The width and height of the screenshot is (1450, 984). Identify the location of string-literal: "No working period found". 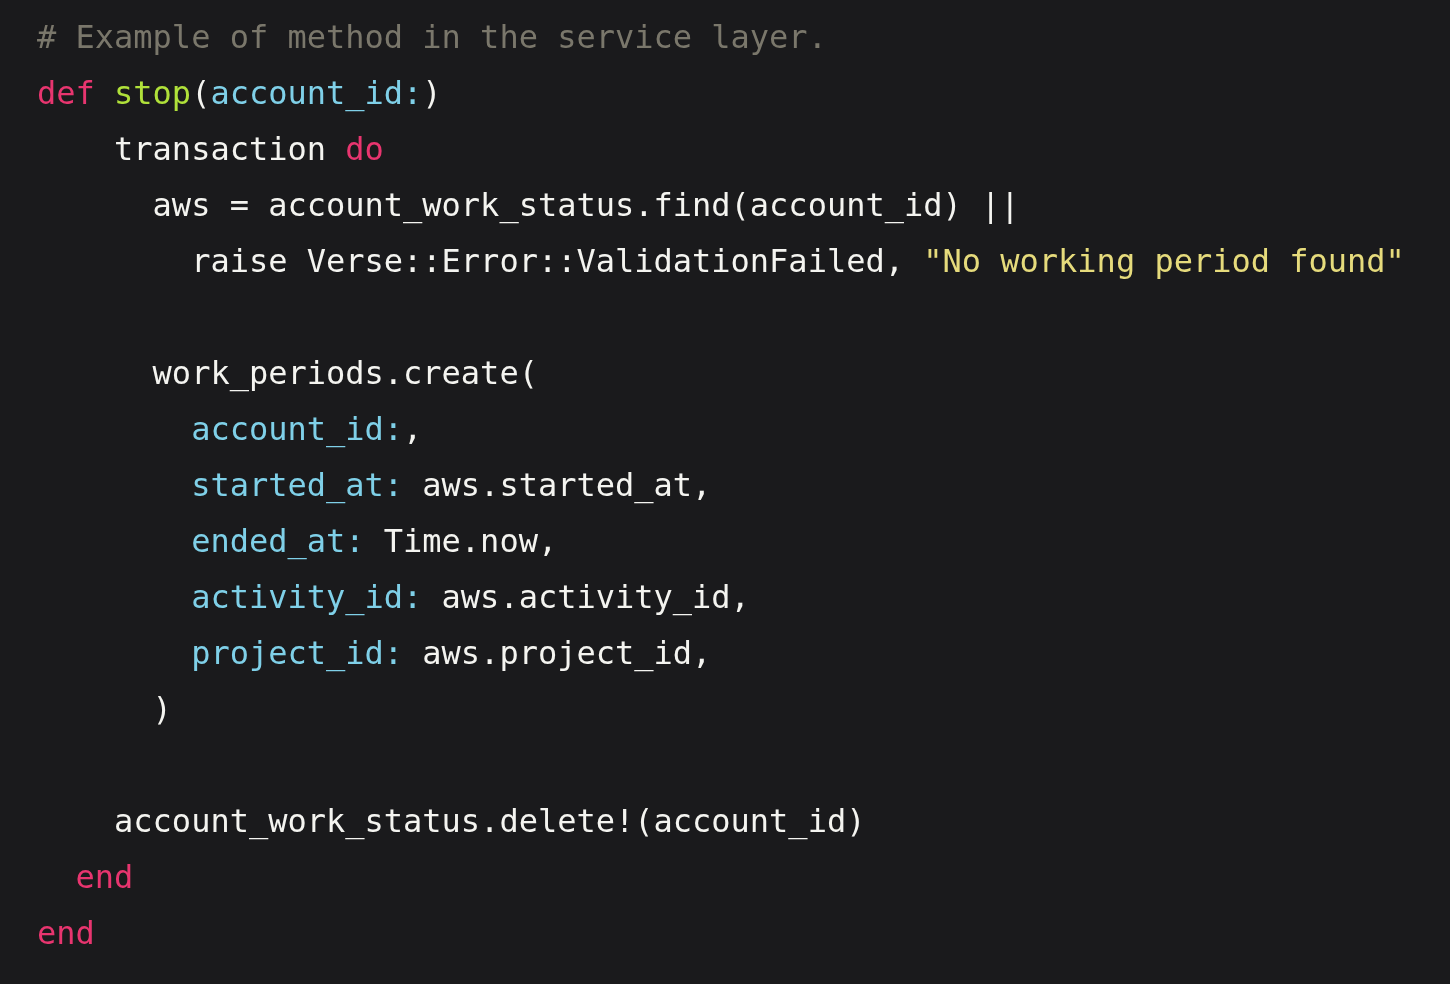
(1164, 261).